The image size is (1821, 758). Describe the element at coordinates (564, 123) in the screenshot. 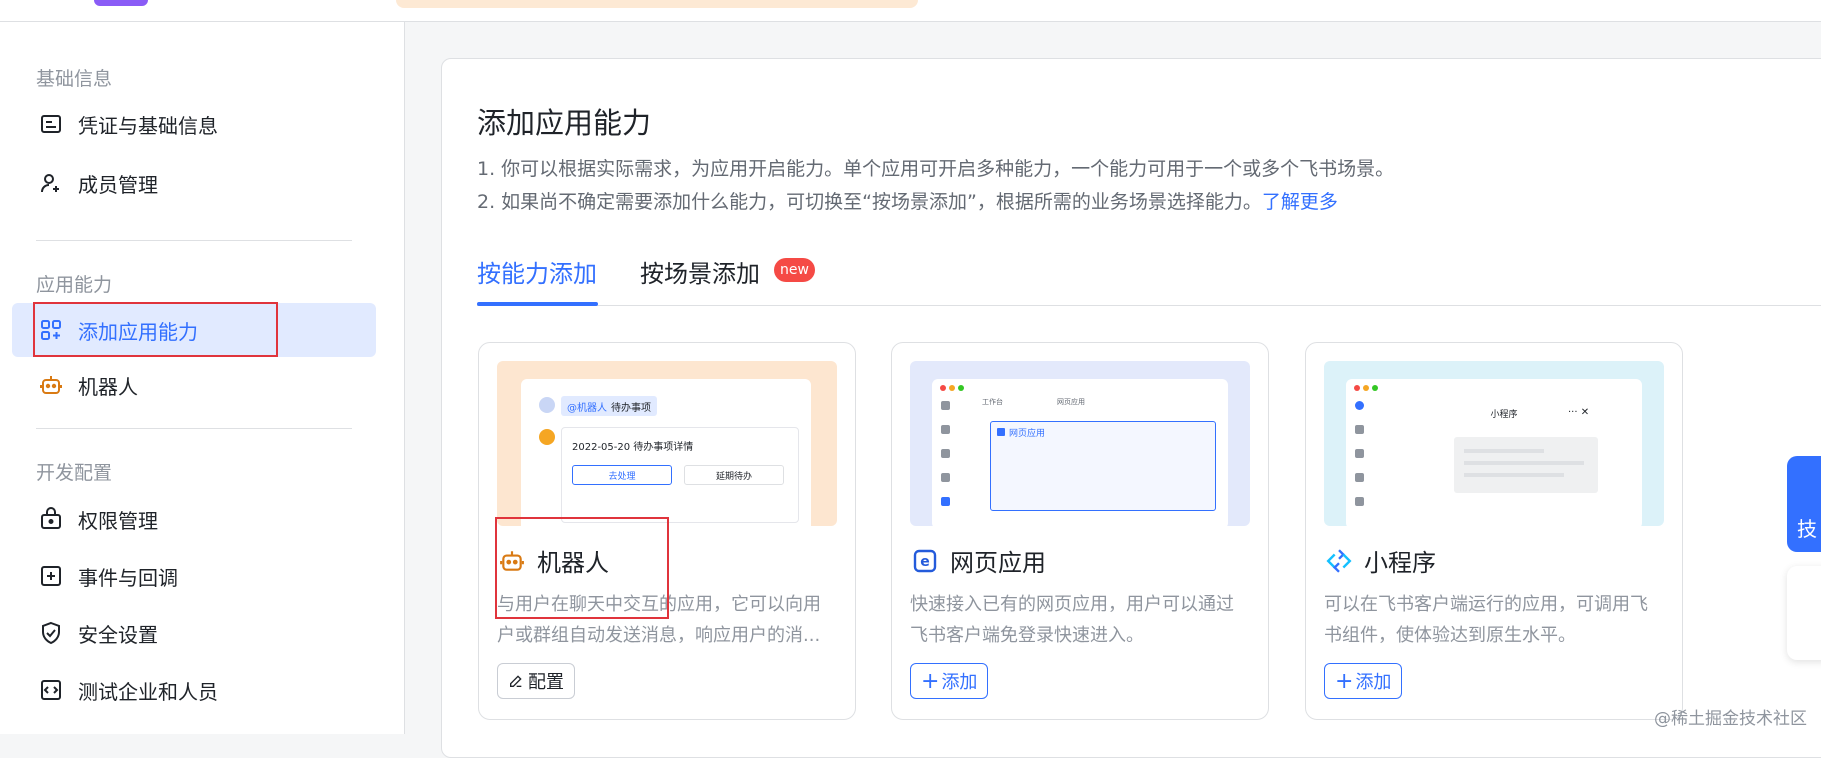

I see `page-title: 添加应用能力` at that location.